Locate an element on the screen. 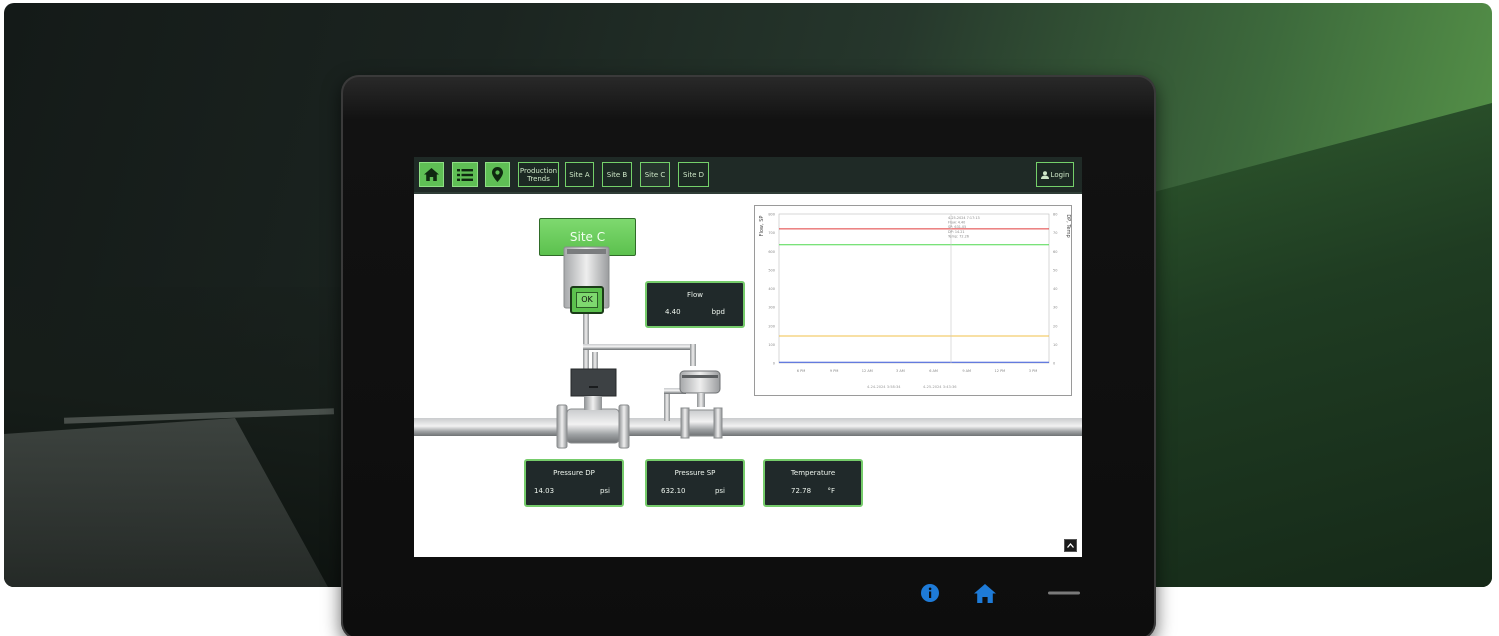 This screenshot has height=636, width=1499. nav-location-button is located at coordinates (497, 174).